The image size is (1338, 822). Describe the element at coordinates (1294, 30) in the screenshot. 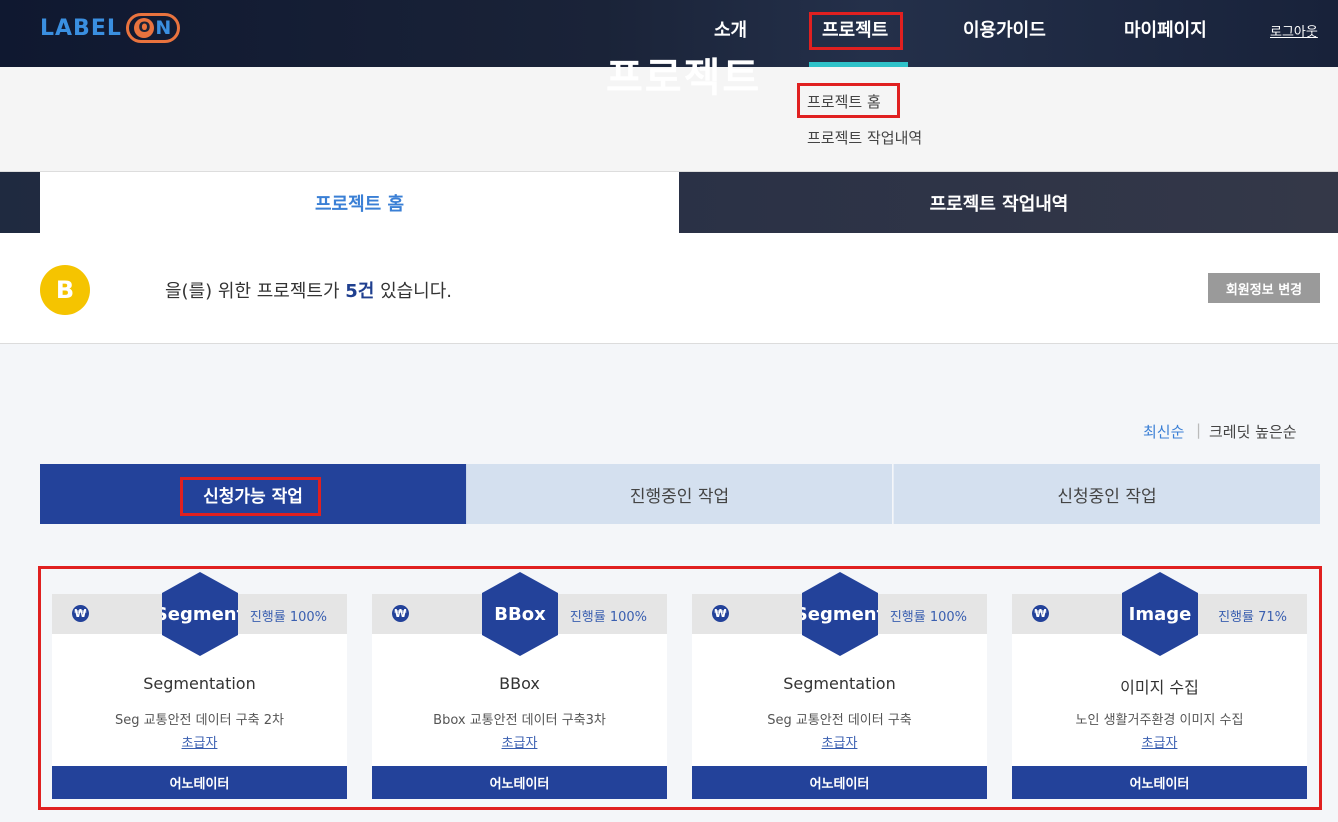

I see `logout-link: 로그아웃` at that location.